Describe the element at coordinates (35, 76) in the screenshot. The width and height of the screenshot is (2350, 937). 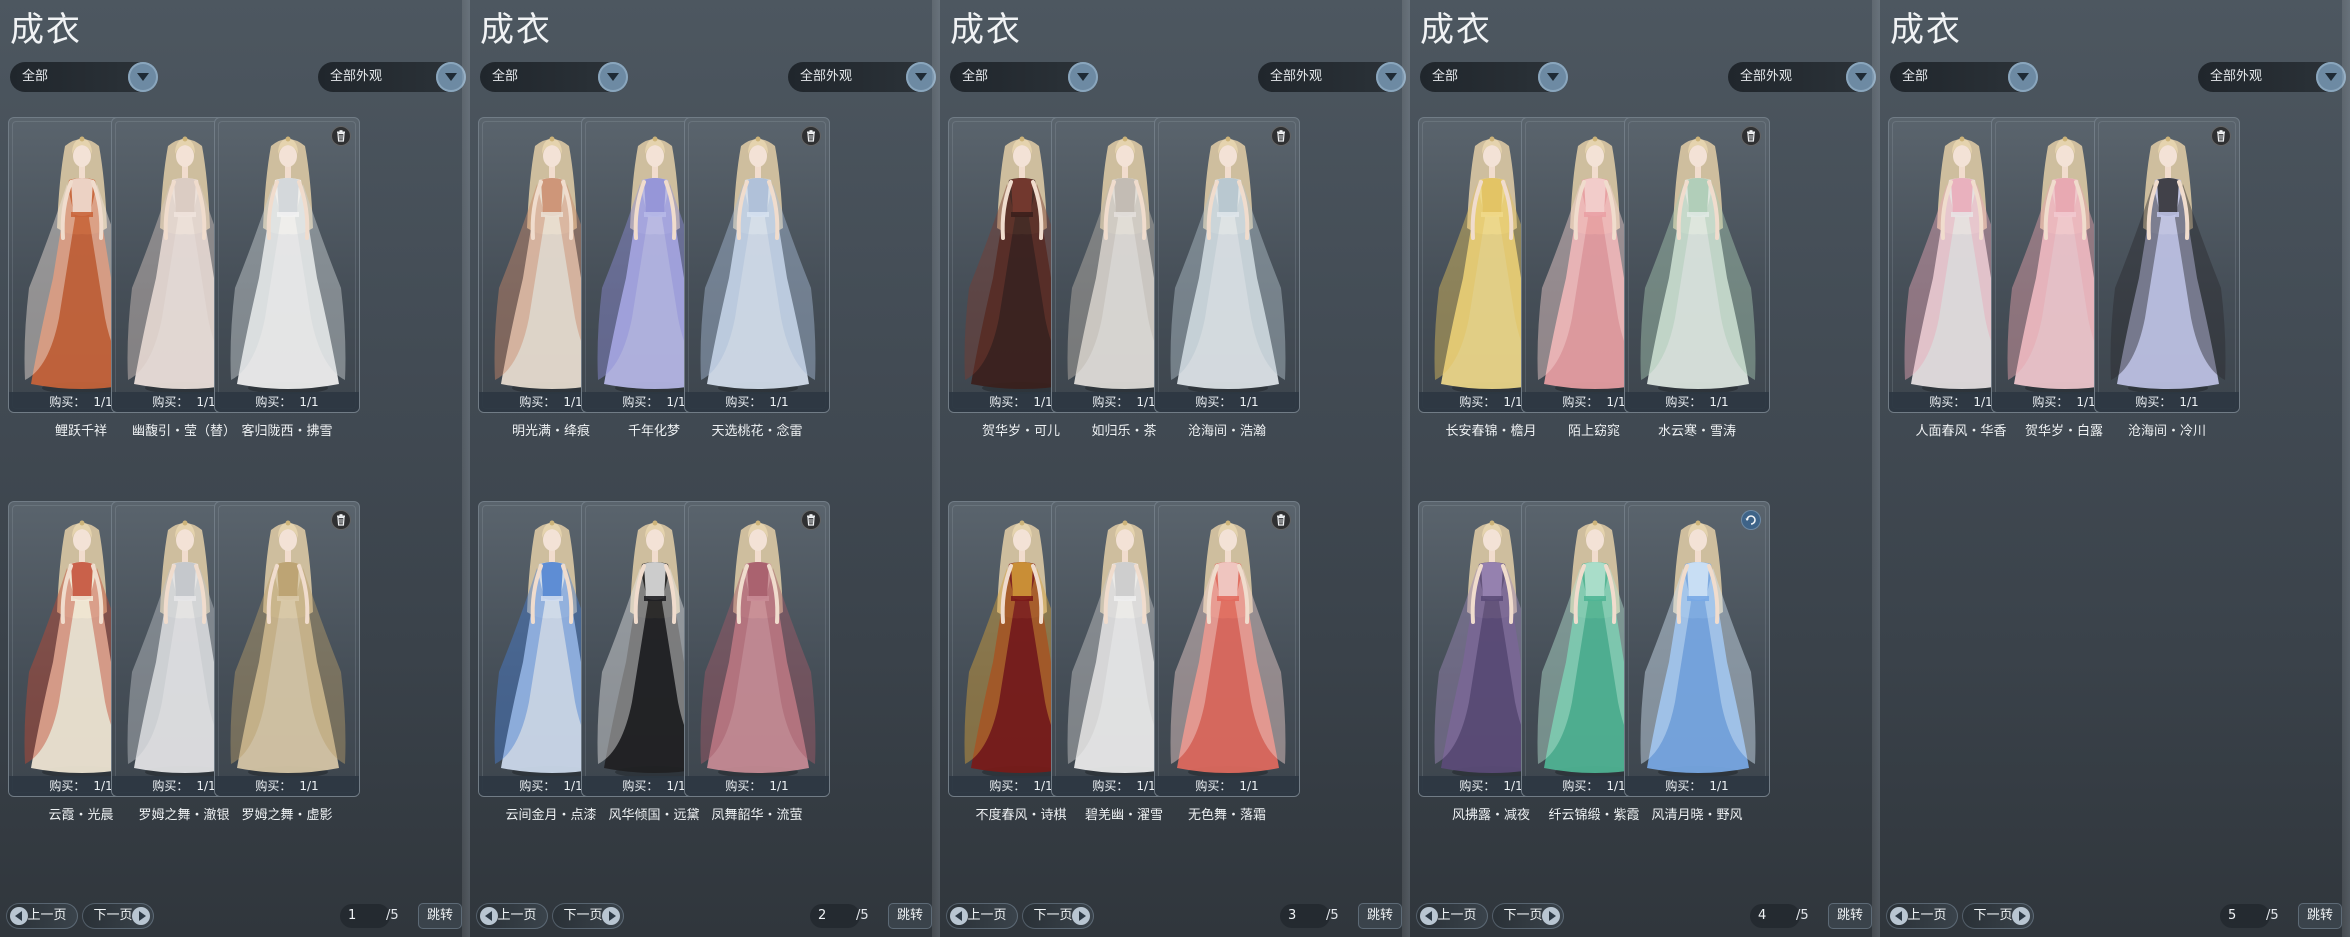
I see `category-dropdown-value: 全部` at that location.